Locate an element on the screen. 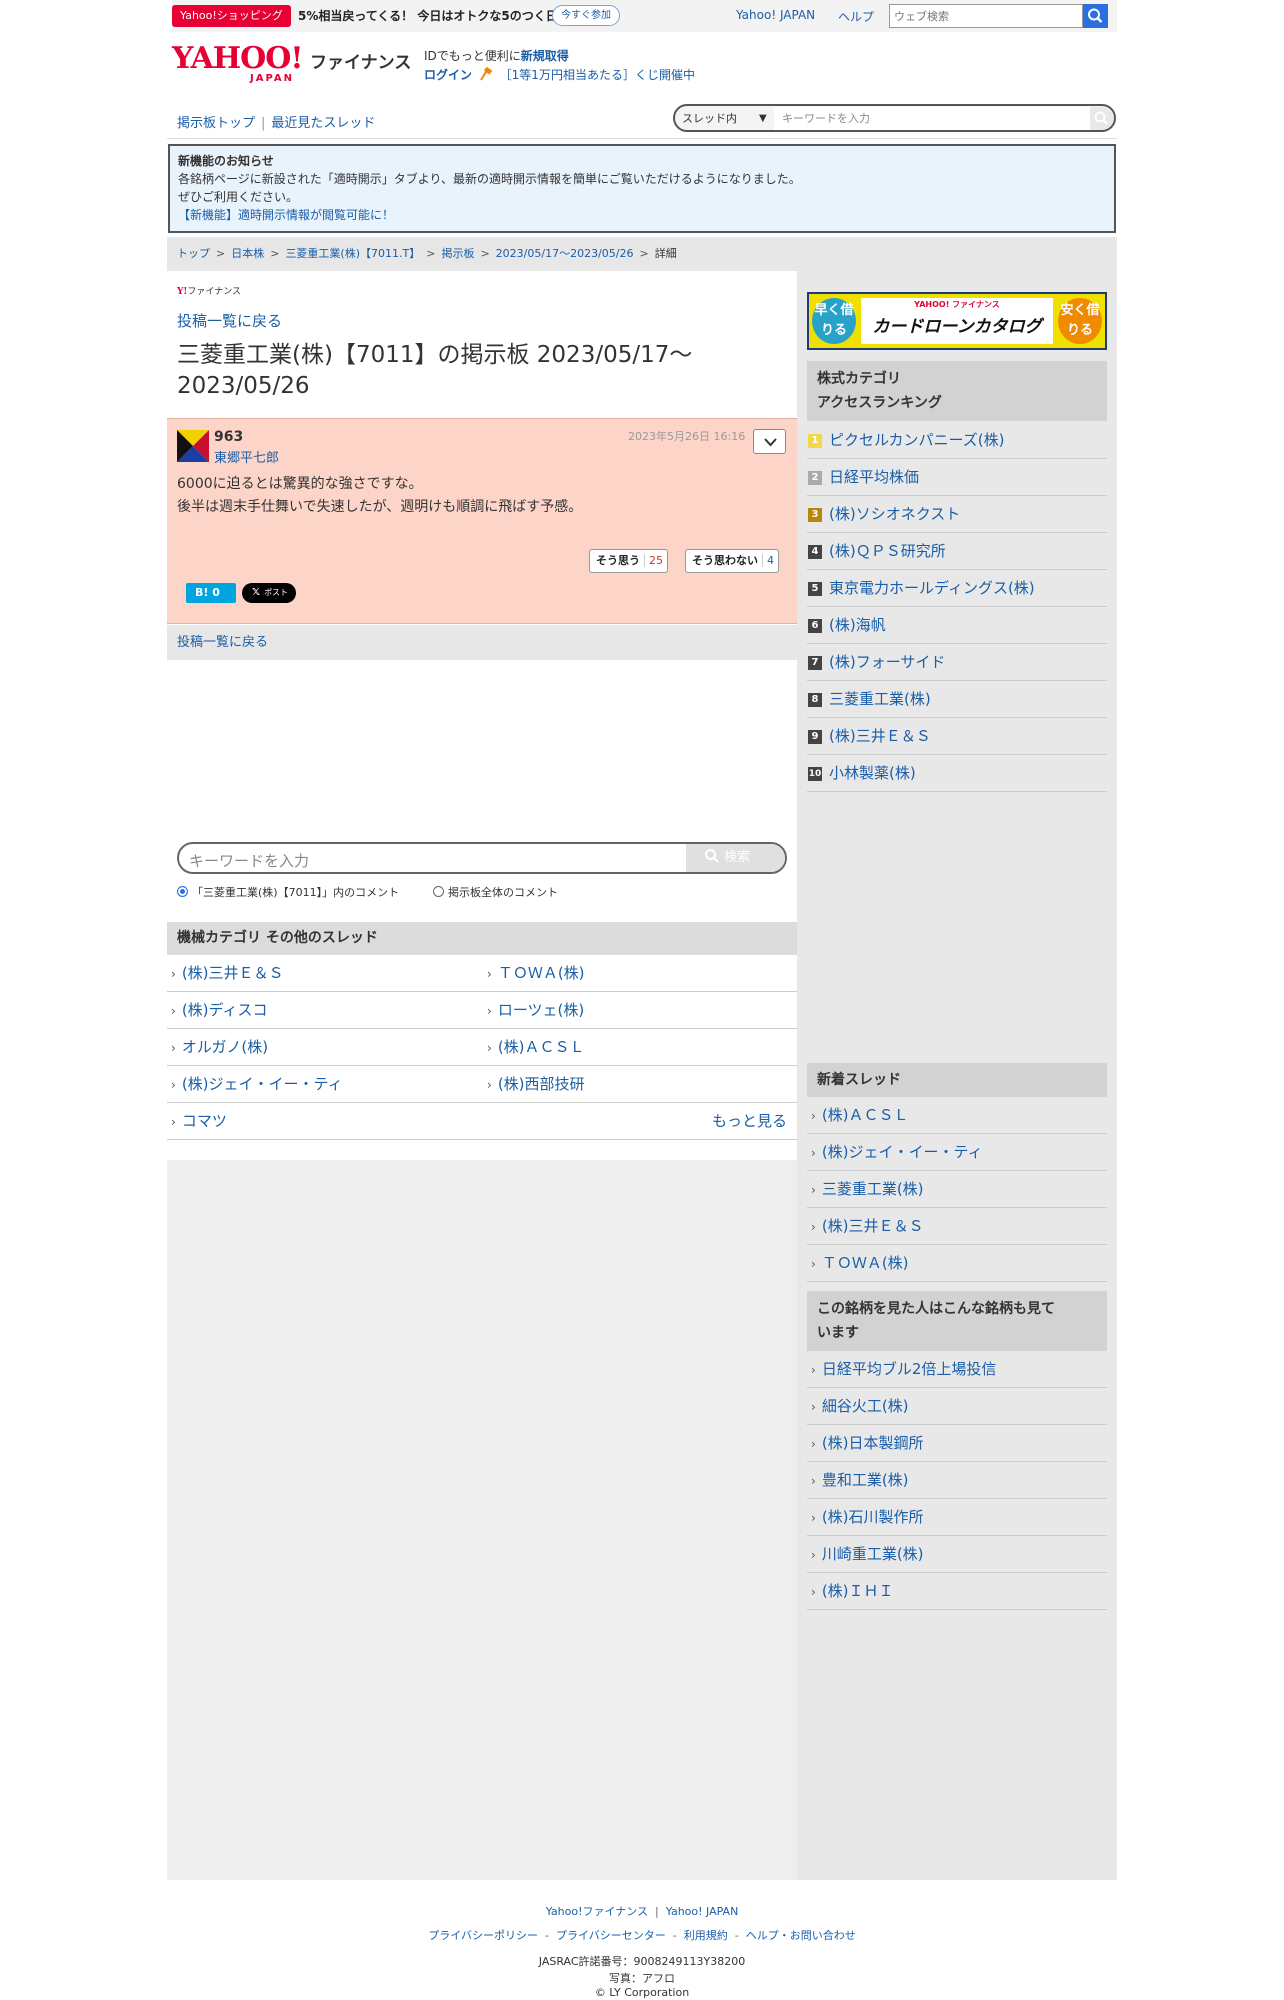 This screenshot has width=1284, height=2000. privacy-policy-link: プライバシーポリシー is located at coordinates (483, 1935).